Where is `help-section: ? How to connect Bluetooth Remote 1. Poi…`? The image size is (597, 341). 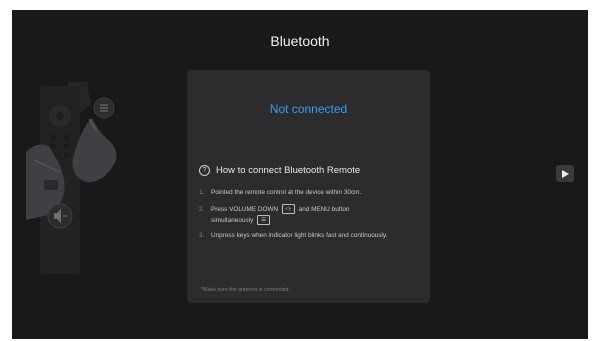 help-section: ? How to connect Bluetooth Remote 1. Poi… is located at coordinates (311, 202).